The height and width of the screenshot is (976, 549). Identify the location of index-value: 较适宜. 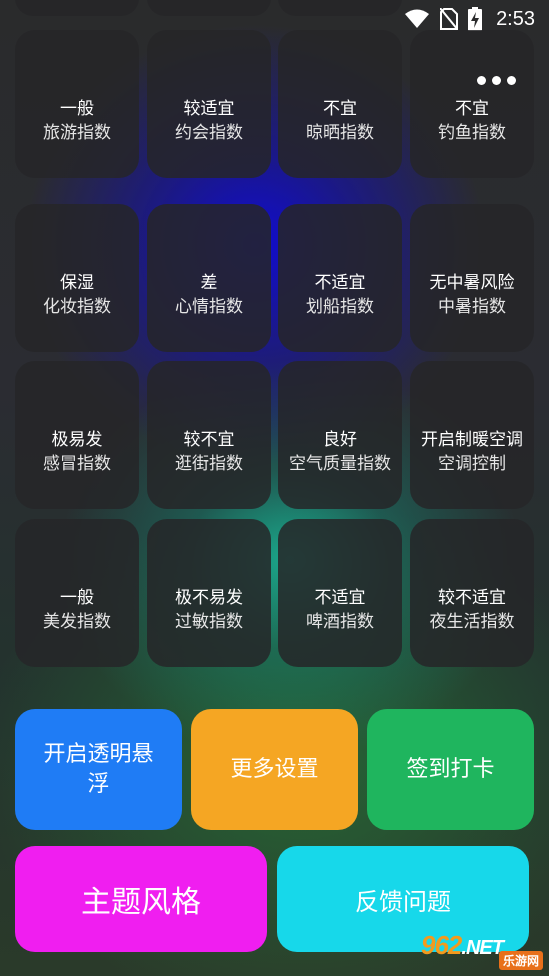
(209, 109).